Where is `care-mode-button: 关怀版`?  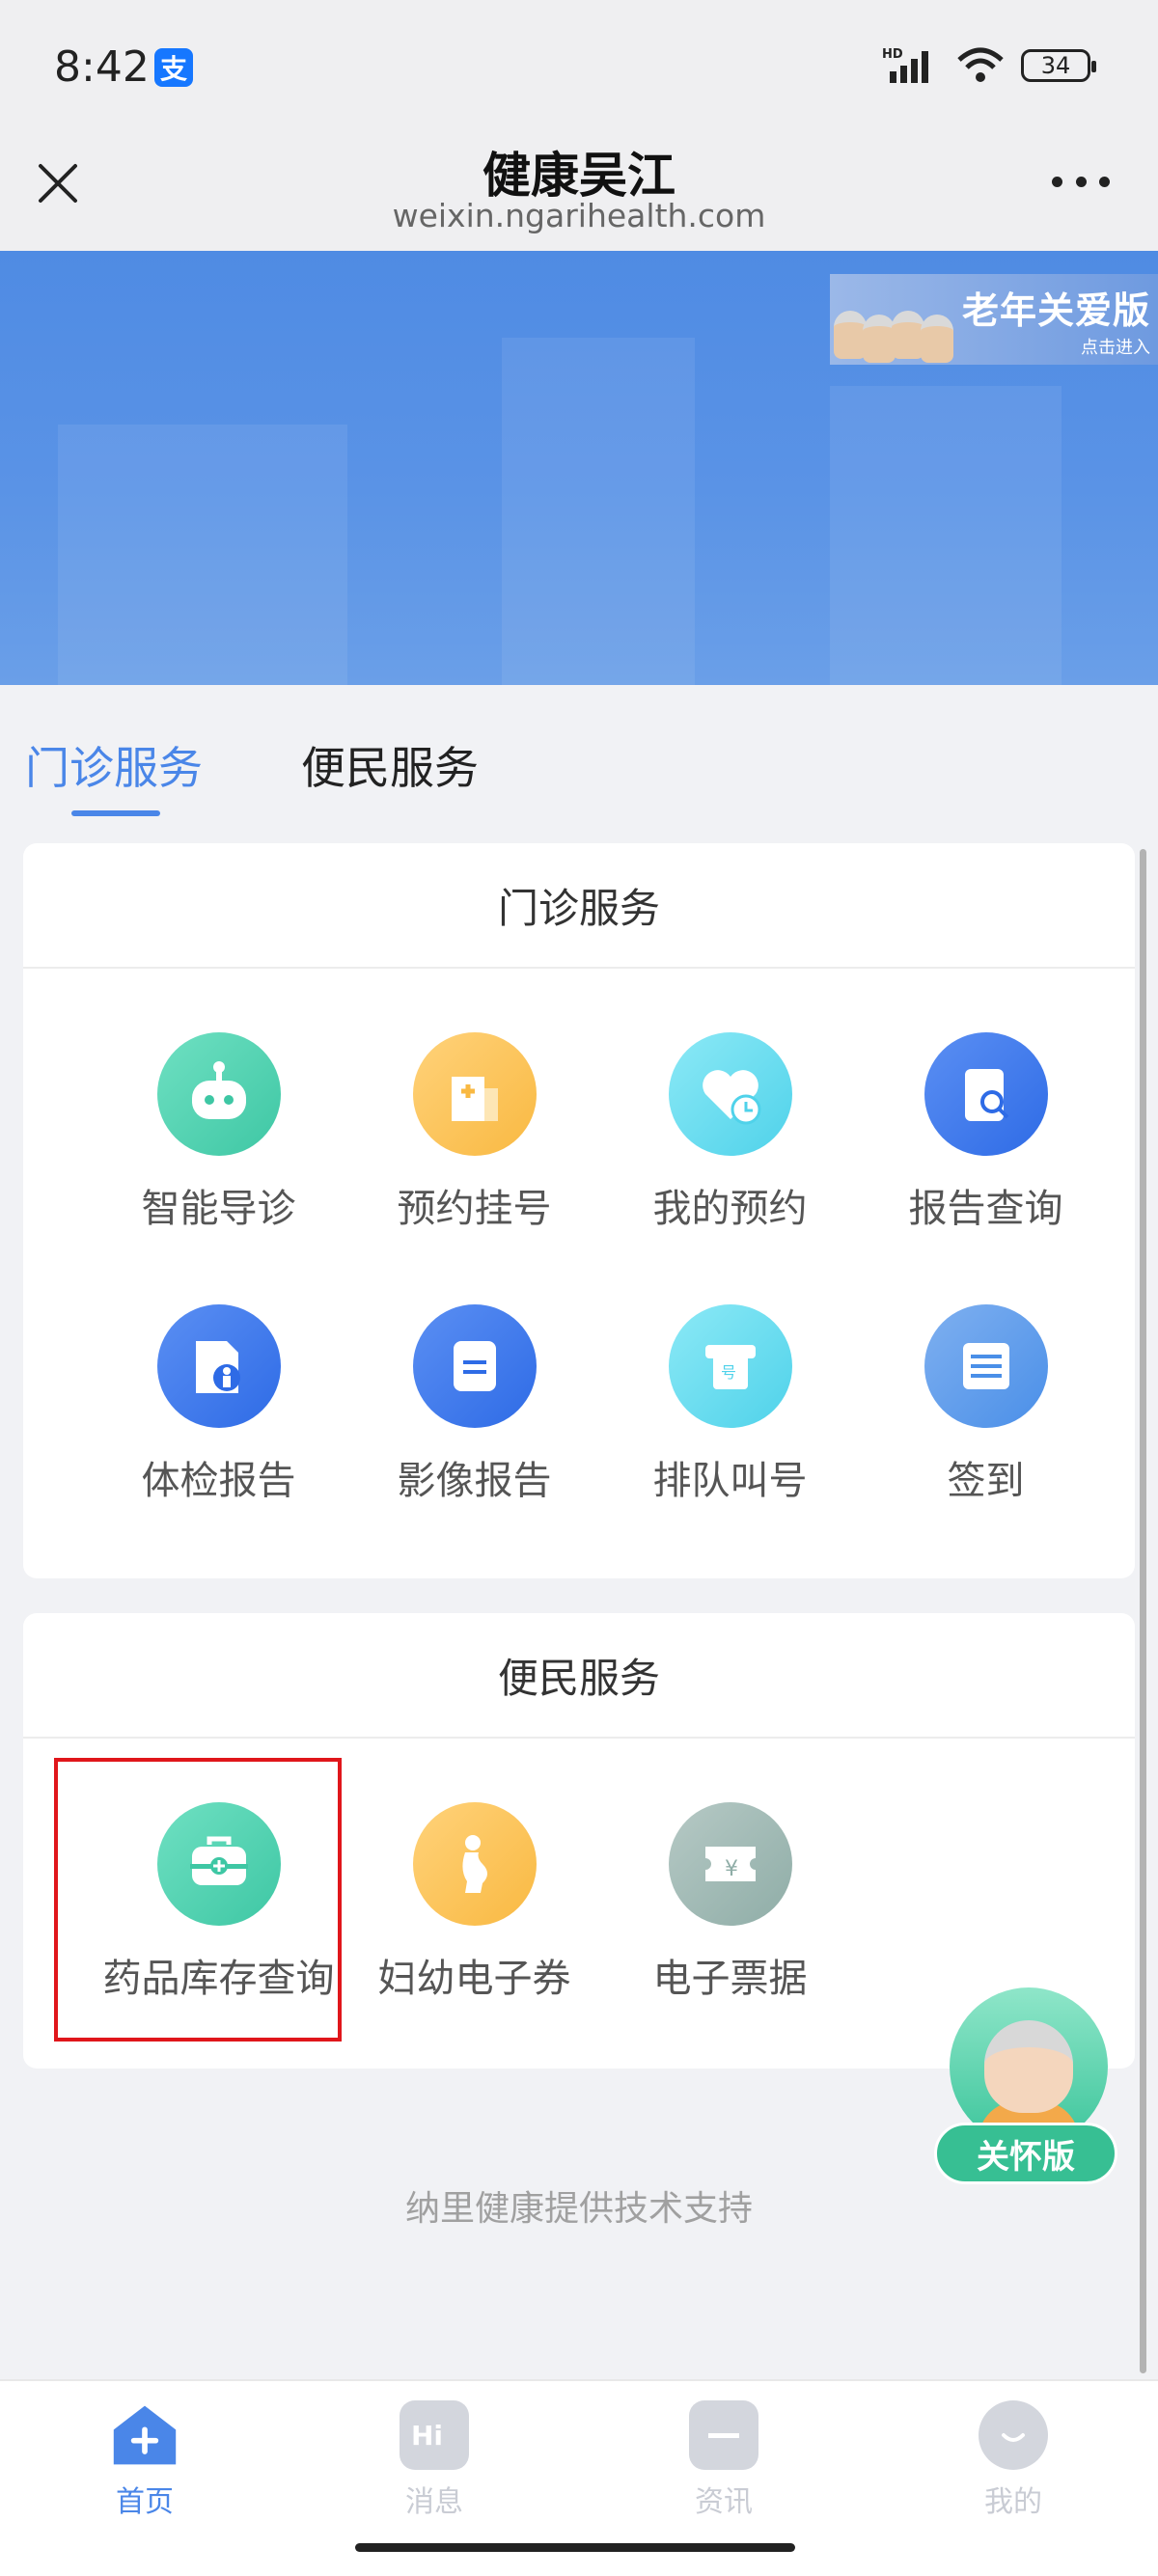 care-mode-button: 关怀版 is located at coordinates (1025, 2088).